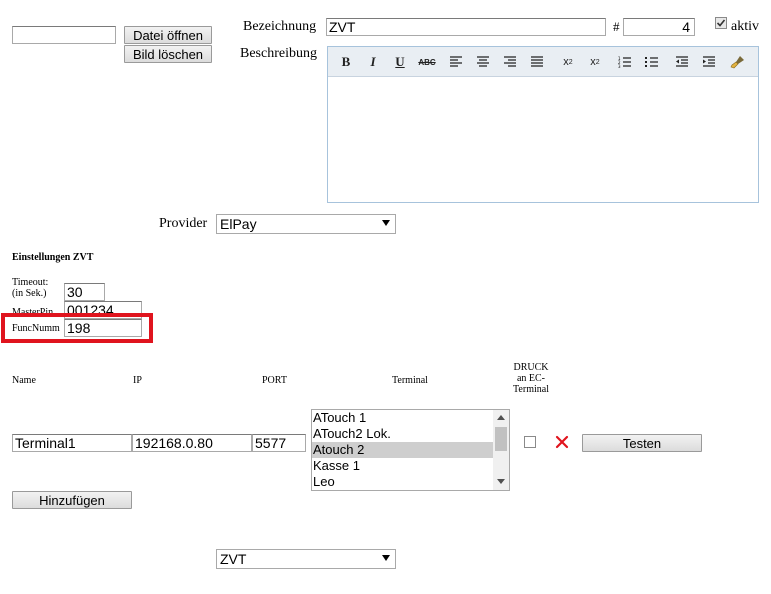 This screenshot has width=771, height=594. I want to click on bold-icon: B, so click(346, 62).